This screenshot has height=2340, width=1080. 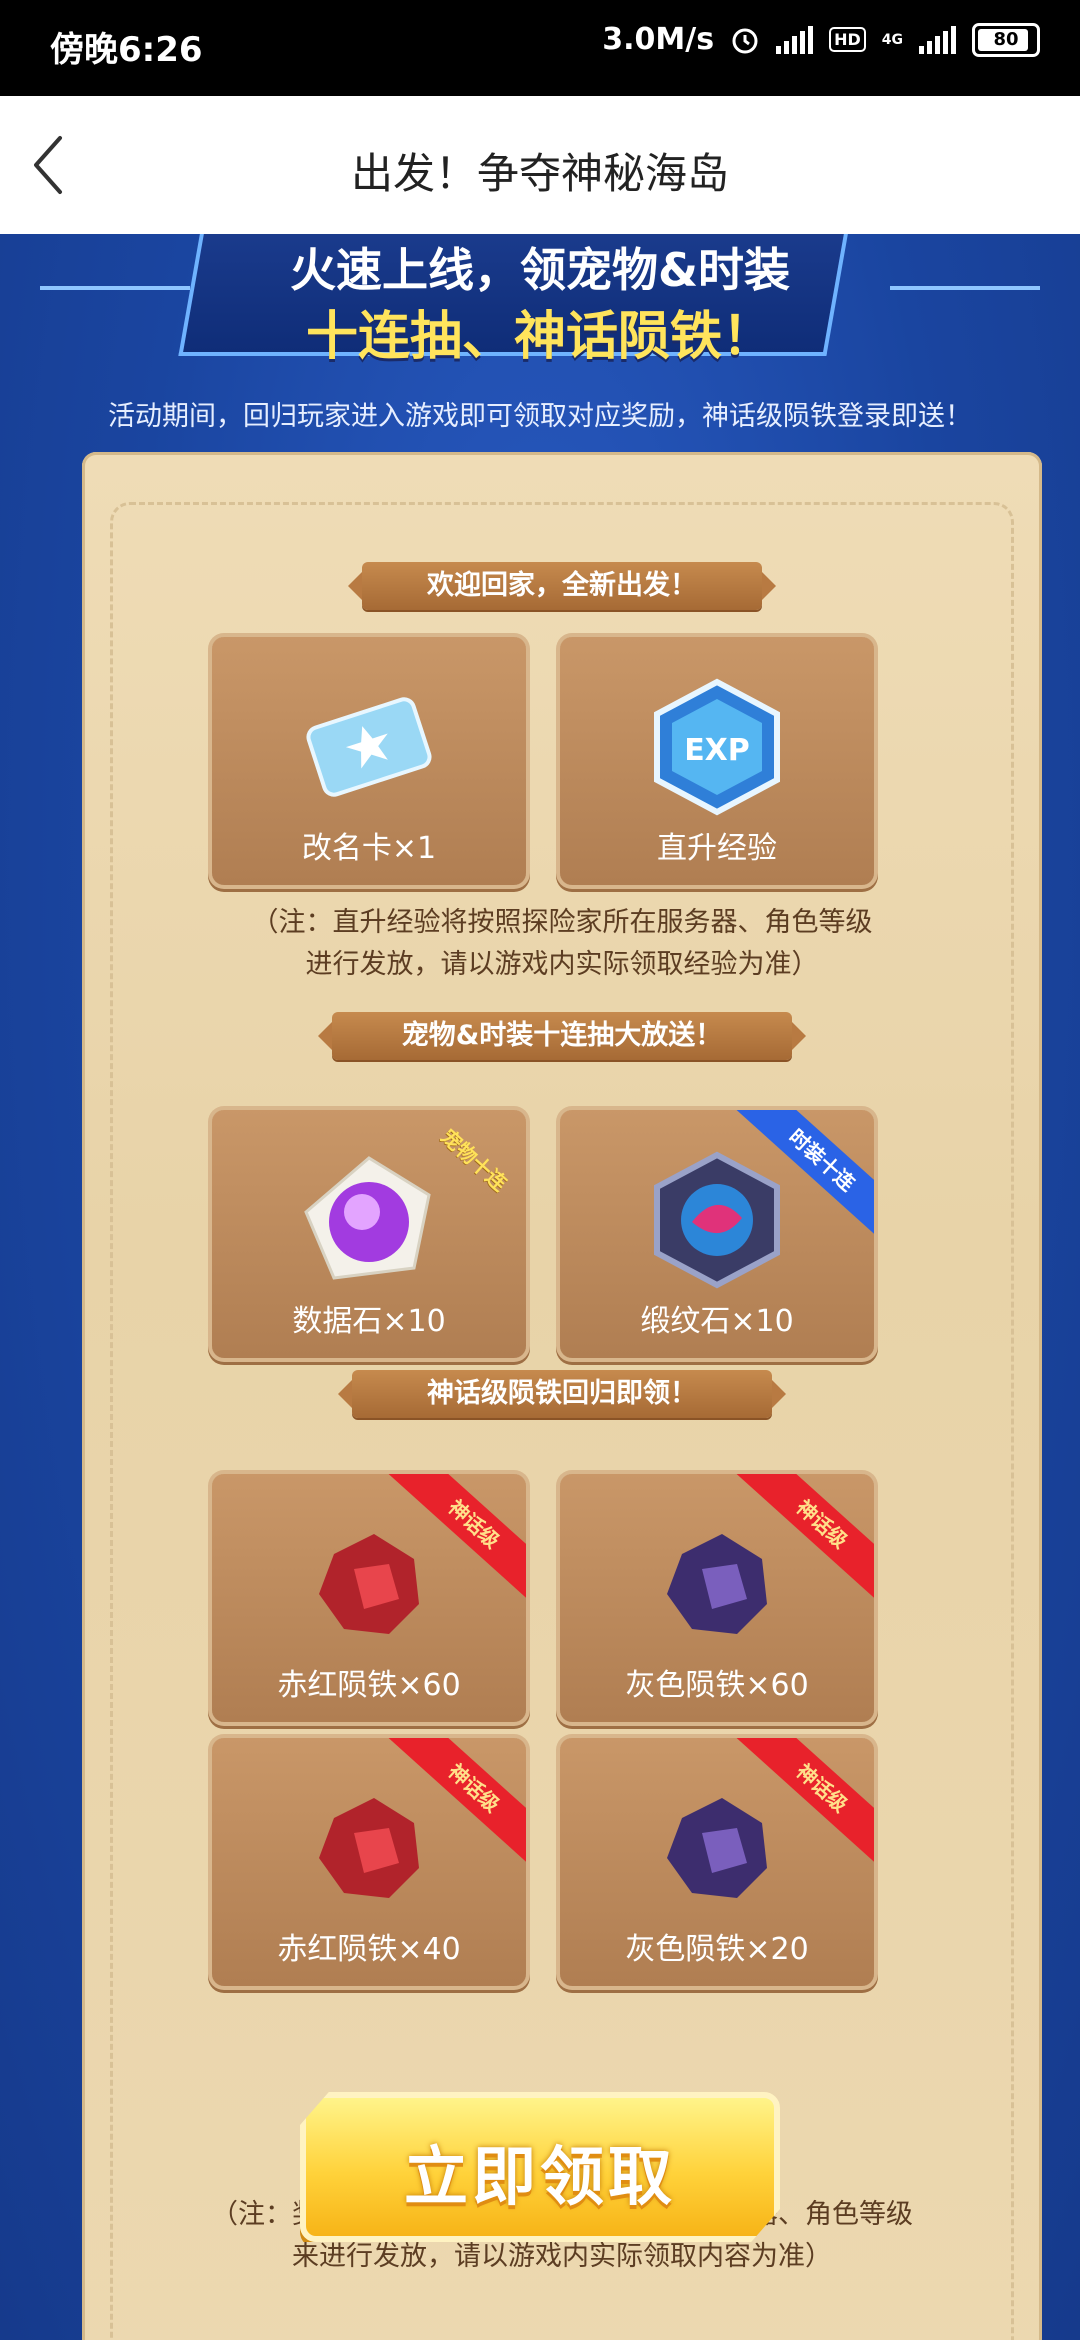 I want to click on reward-card-gray-meteorite-60: 神话级 灰色陨铁×60, so click(x=717, y=1598).